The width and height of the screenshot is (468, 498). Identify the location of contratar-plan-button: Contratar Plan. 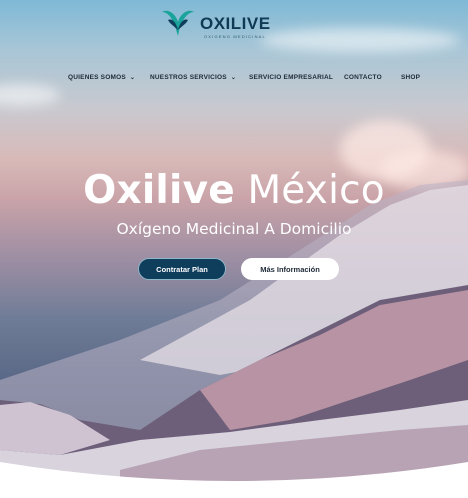
(182, 269).